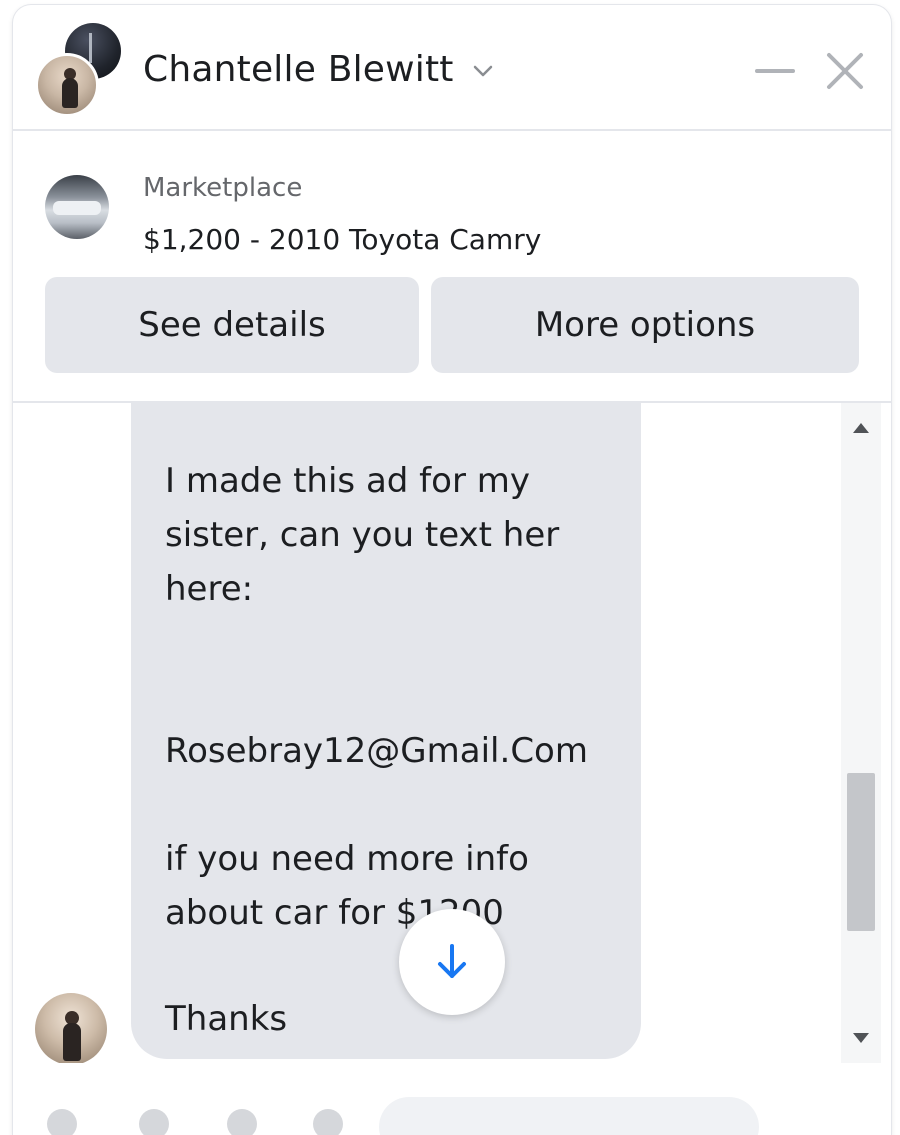 The image size is (900, 1135). Describe the element at coordinates (861, 852) in the screenshot. I see `scroll-thumb` at that location.